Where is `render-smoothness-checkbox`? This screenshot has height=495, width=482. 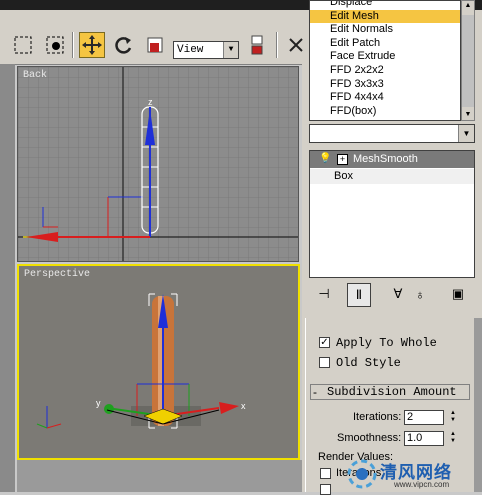 render-smoothness-checkbox is located at coordinates (325, 489).